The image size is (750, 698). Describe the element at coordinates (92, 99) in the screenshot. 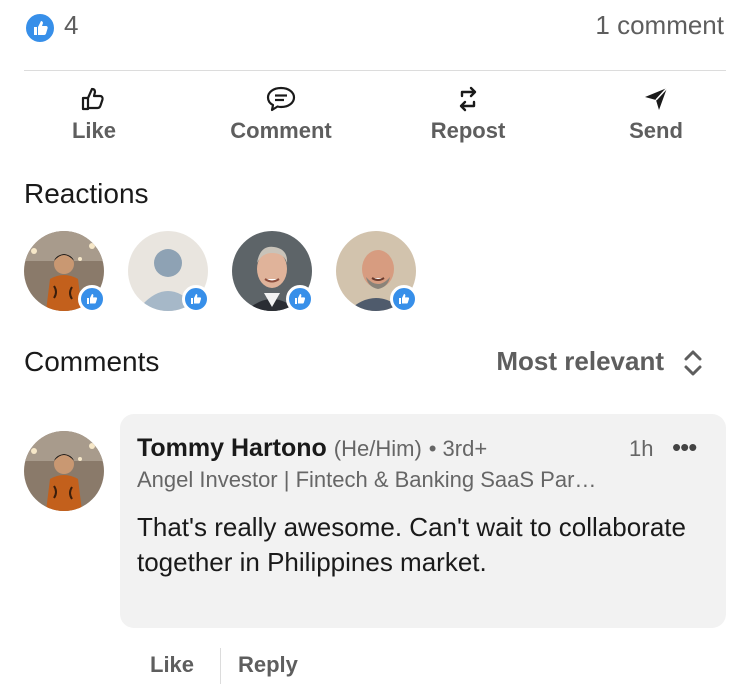

I see `thumbs-up-icon` at that location.